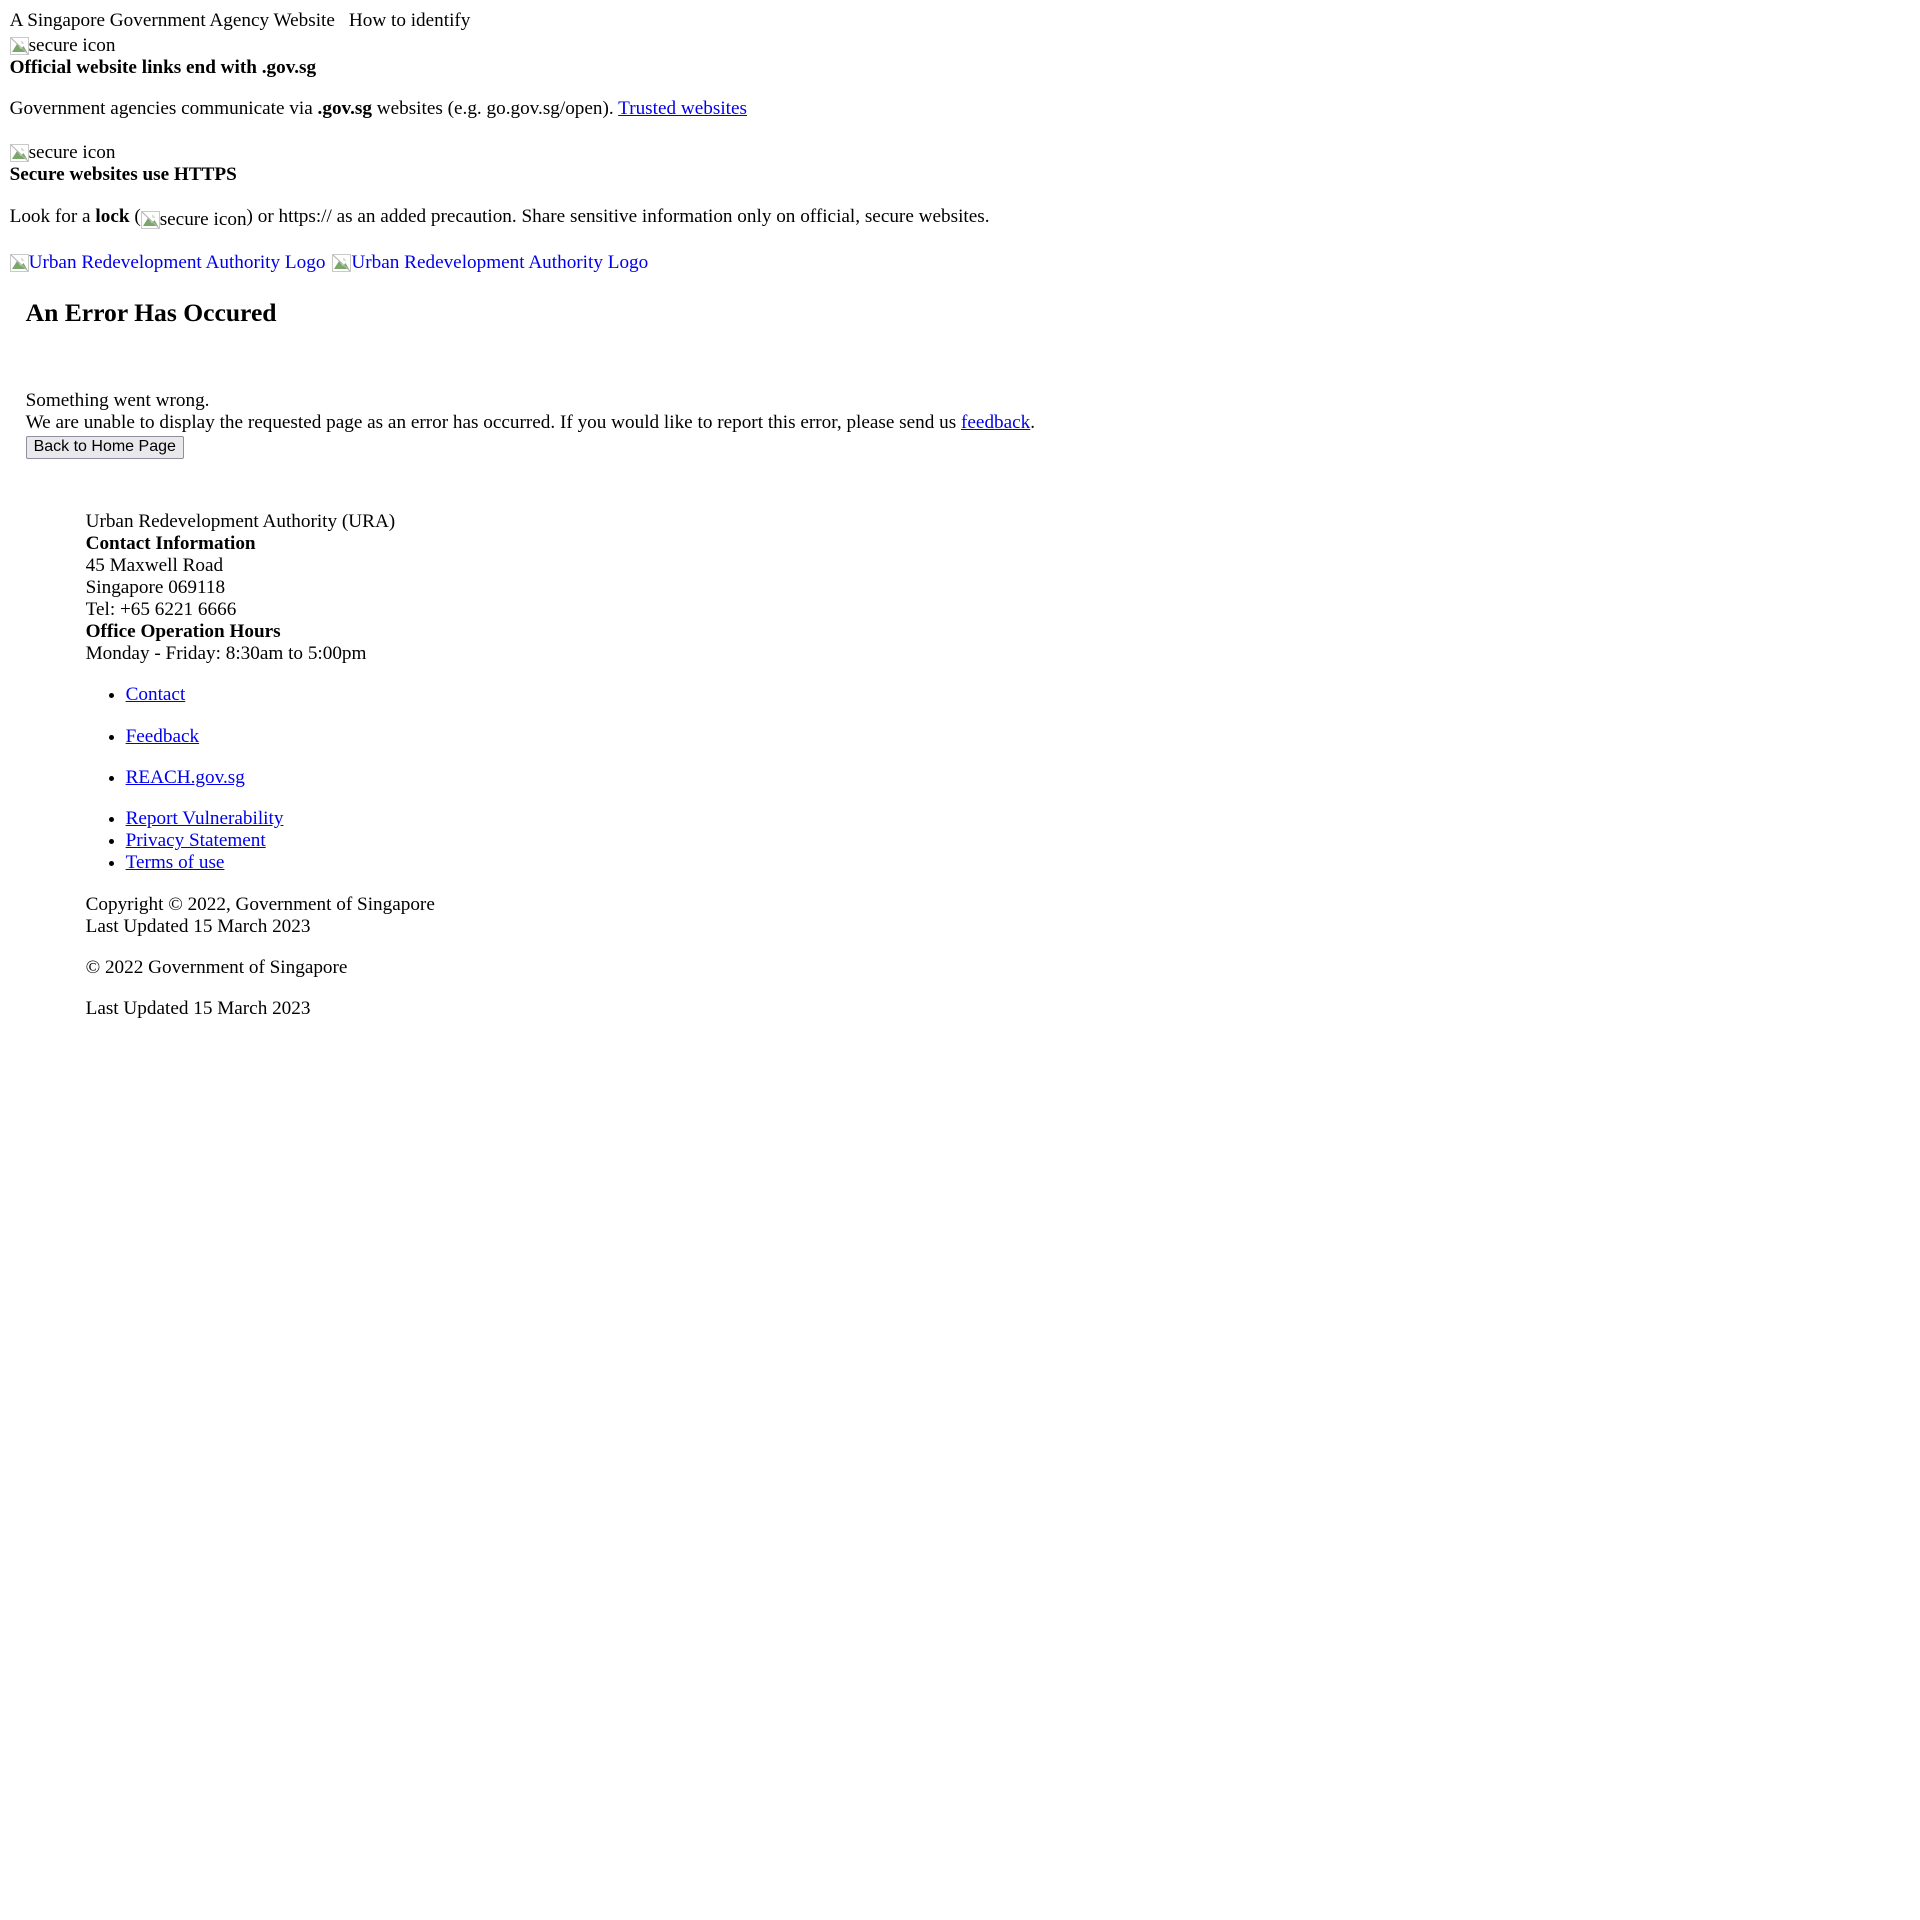 This screenshot has height=1920, width=1920. I want to click on footer-link-terms-of-use: Terms of use, so click(175, 862).